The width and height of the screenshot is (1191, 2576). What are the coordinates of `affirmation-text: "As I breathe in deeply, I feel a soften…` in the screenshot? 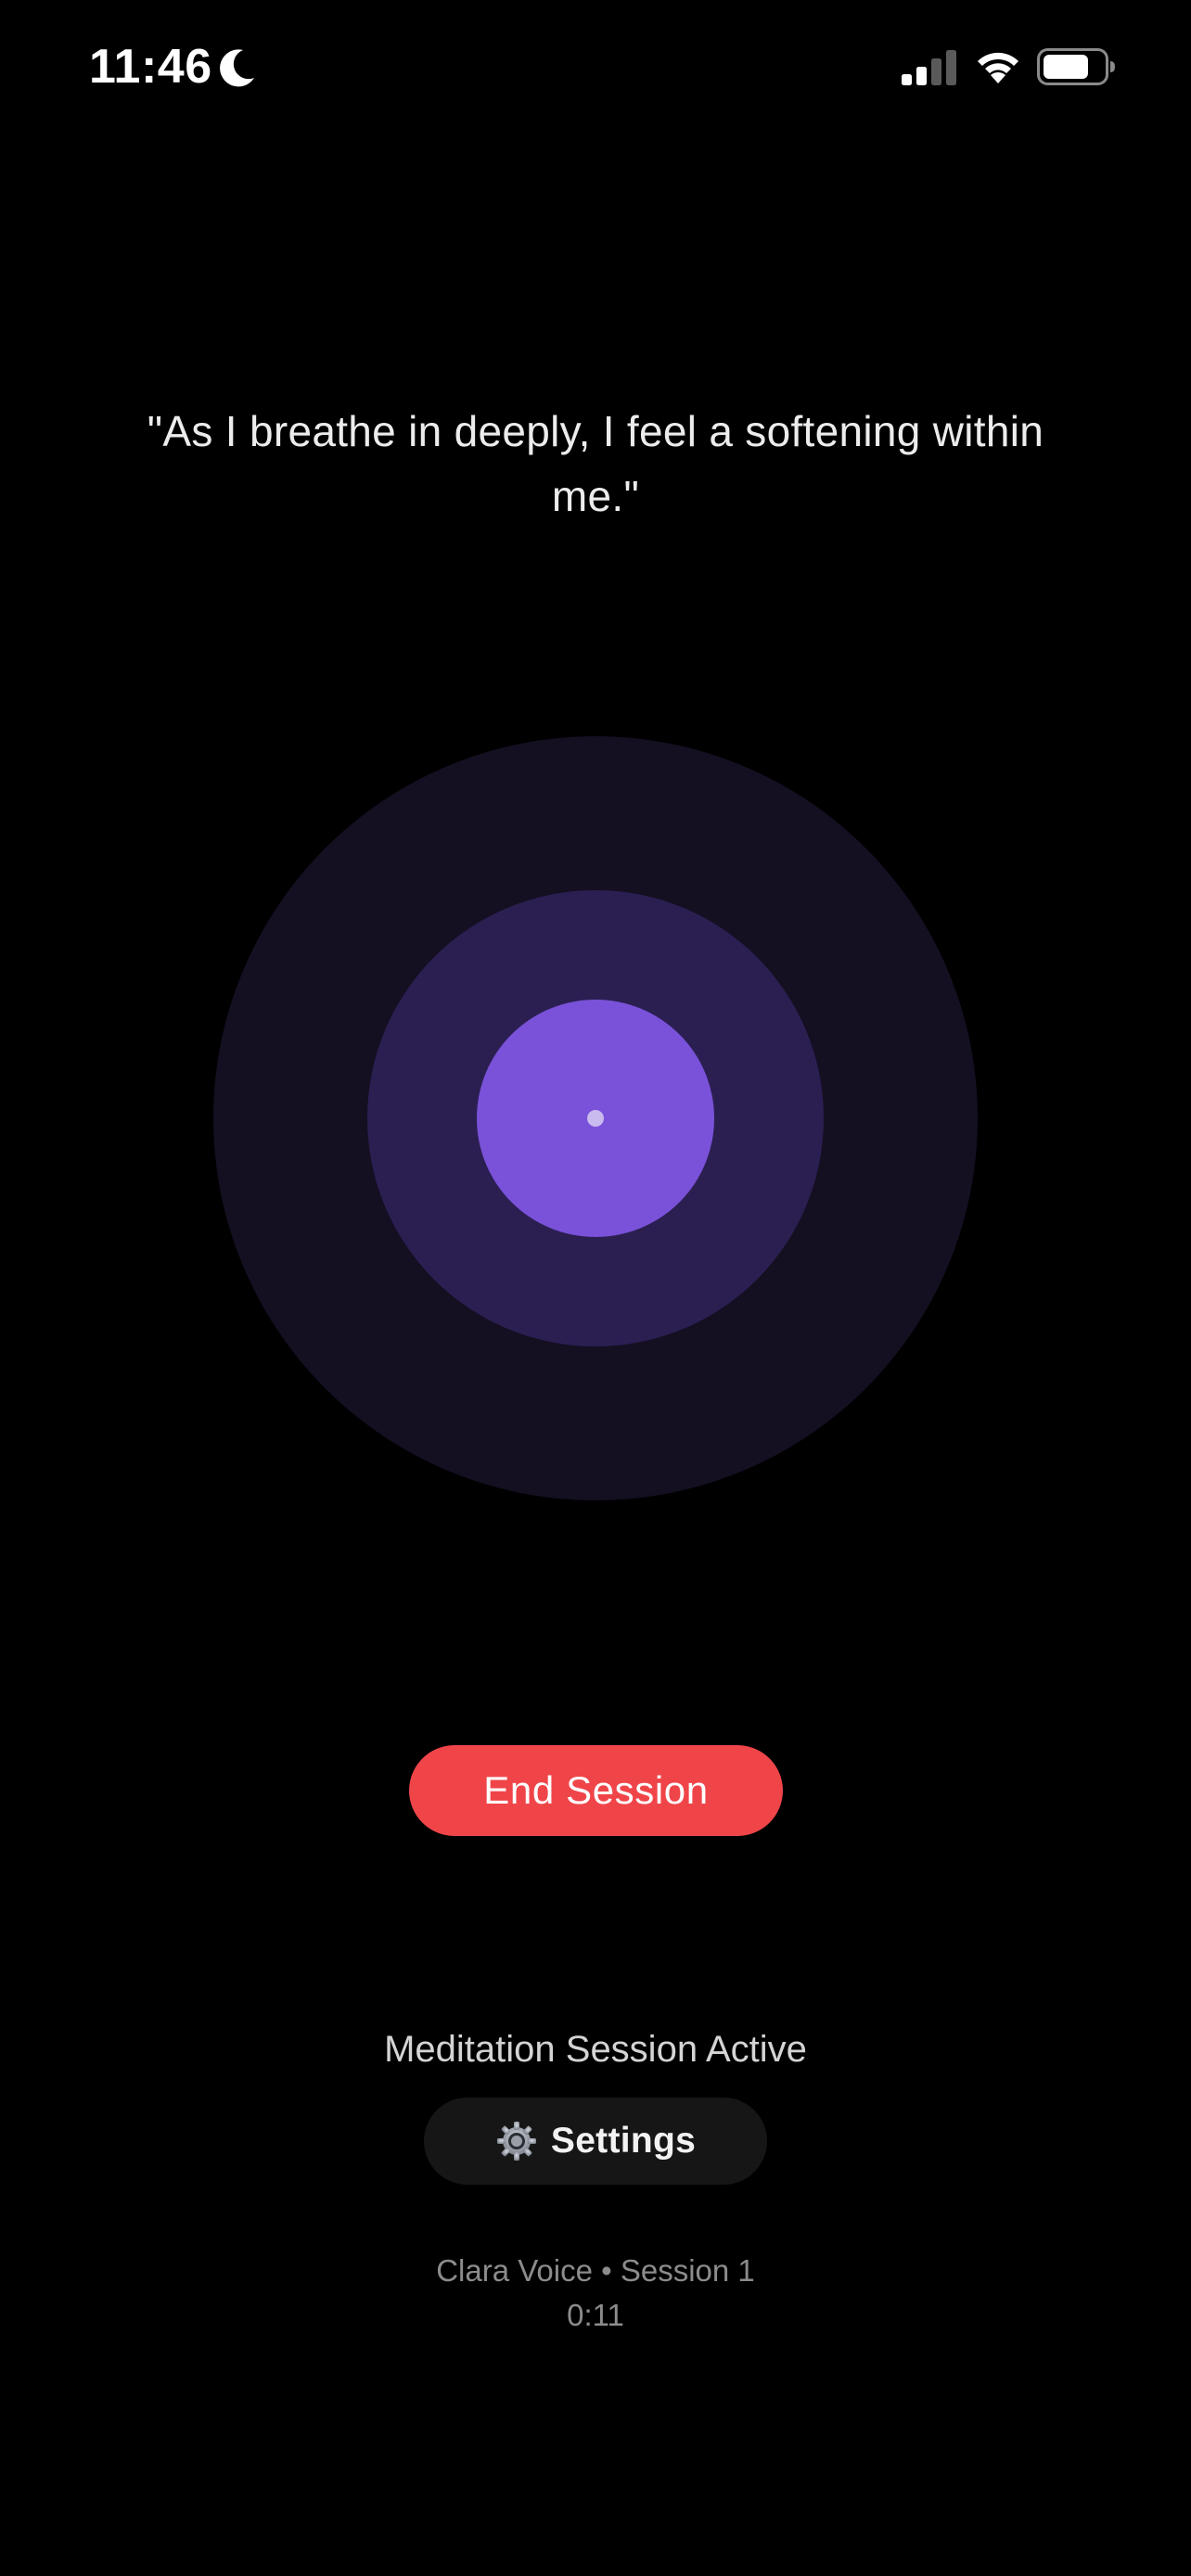 It's located at (595, 463).